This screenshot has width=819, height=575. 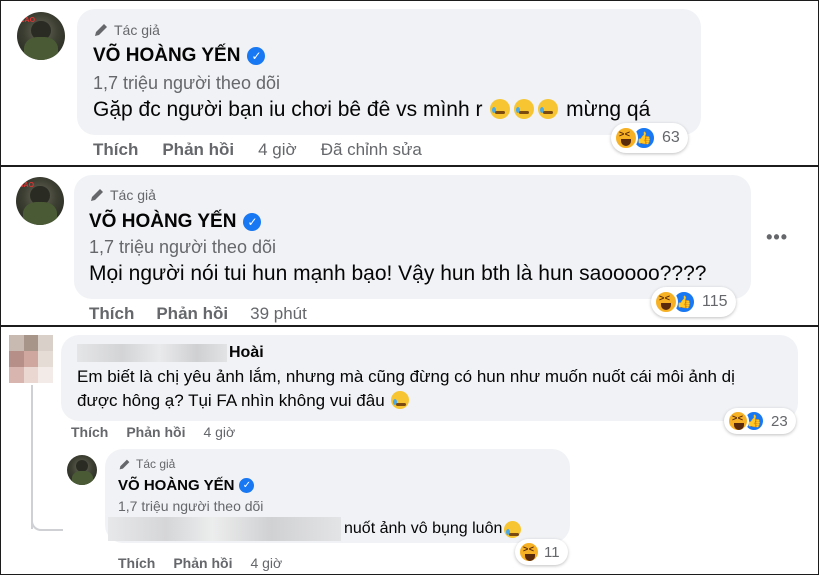 I want to click on comment-text-part: mừng qá, so click(x=608, y=109).